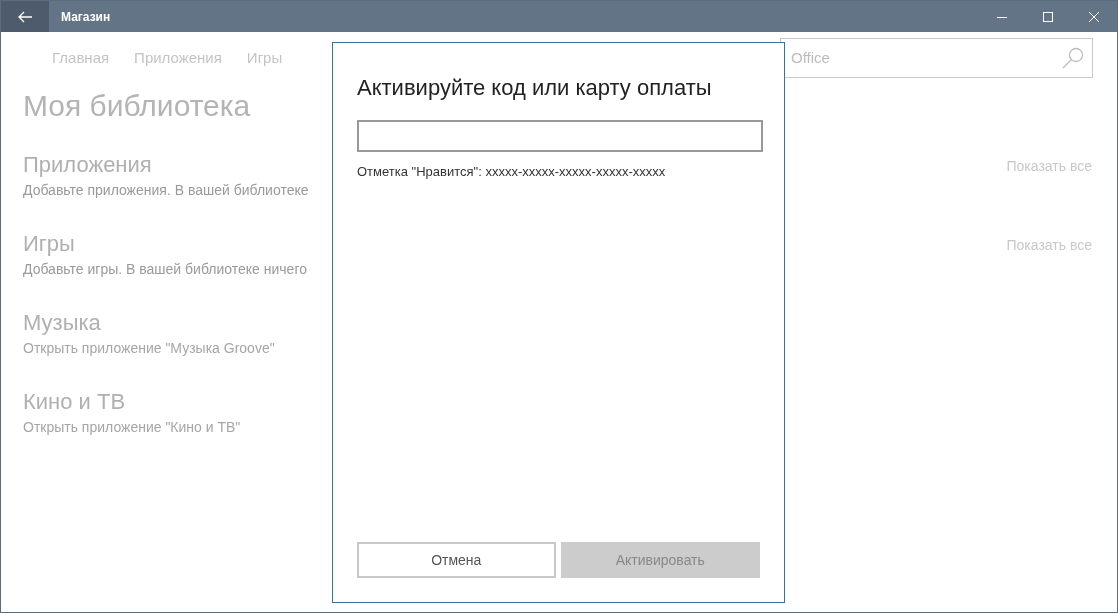  What do you see at coordinates (456, 560) in the screenshot?
I see `cancel-button: Отмена` at bounding box center [456, 560].